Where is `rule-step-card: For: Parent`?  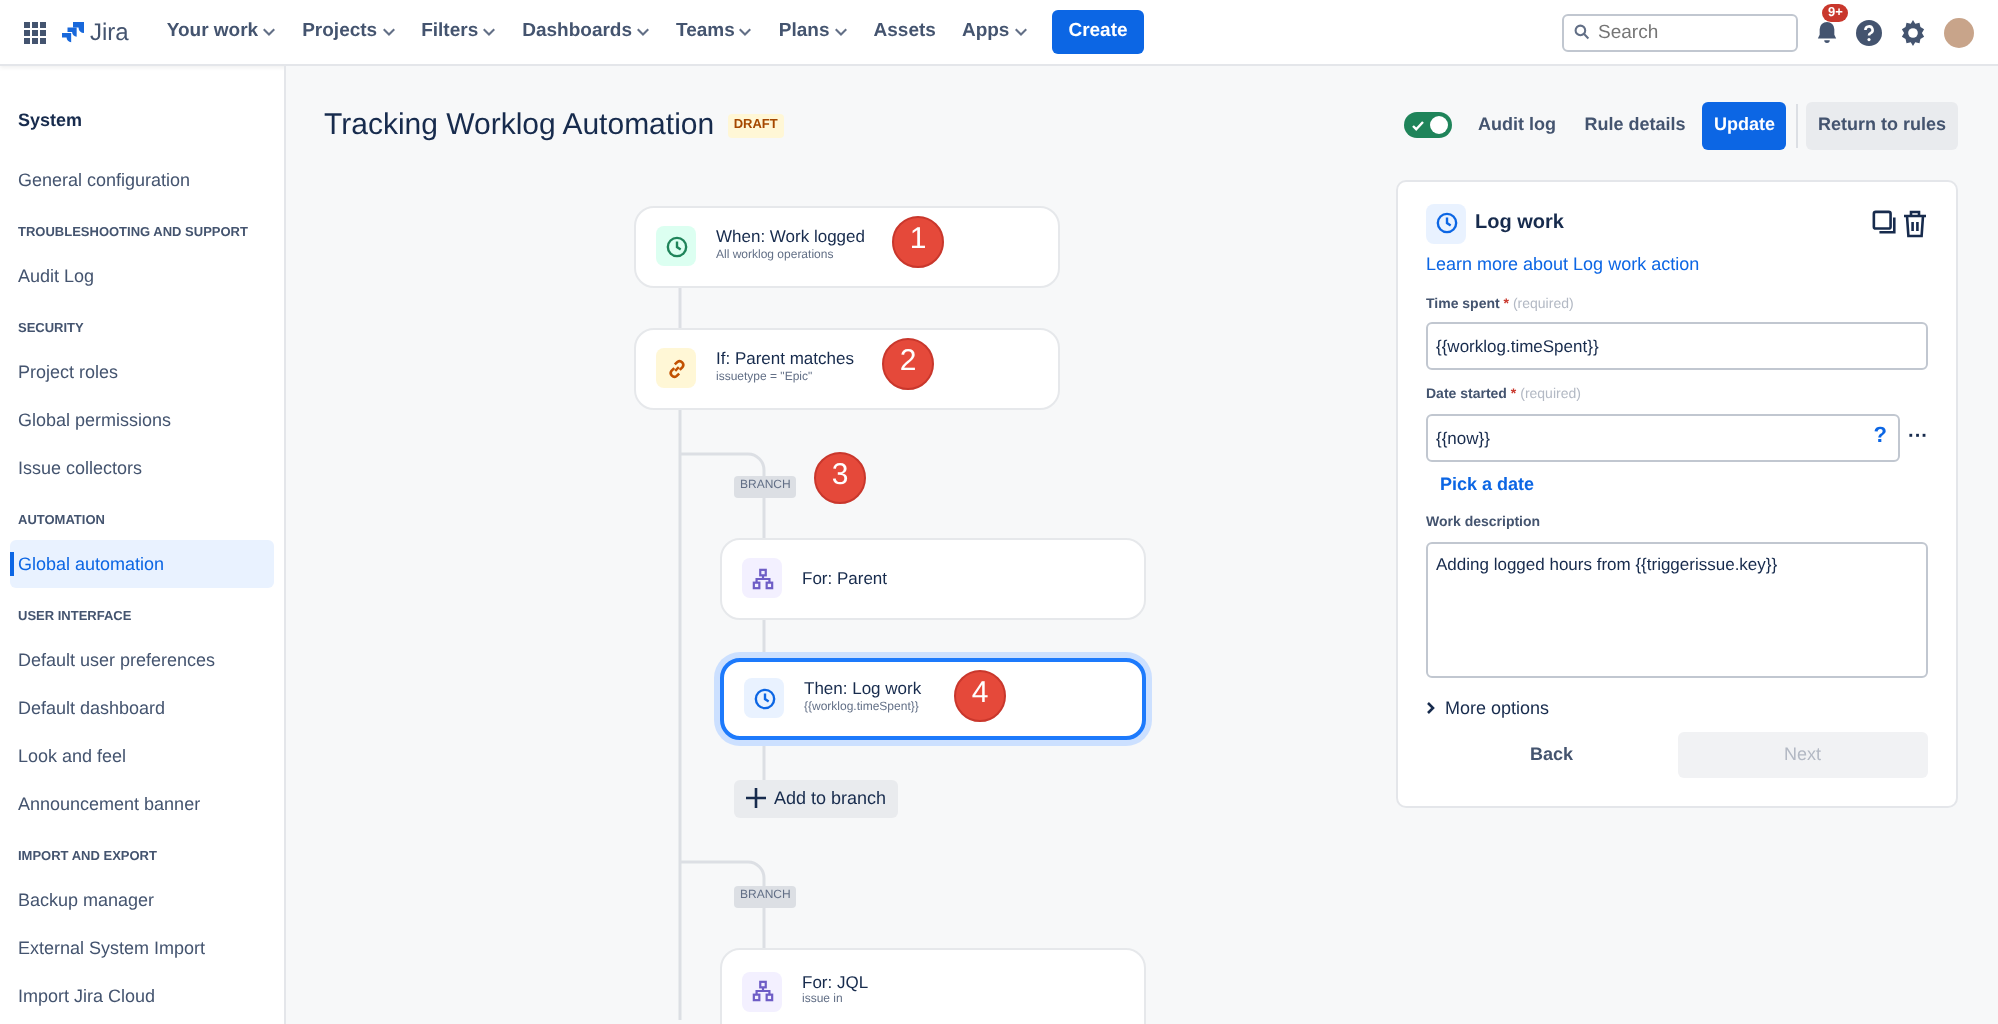
rule-step-card: For: Parent is located at coordinates (933, 578).